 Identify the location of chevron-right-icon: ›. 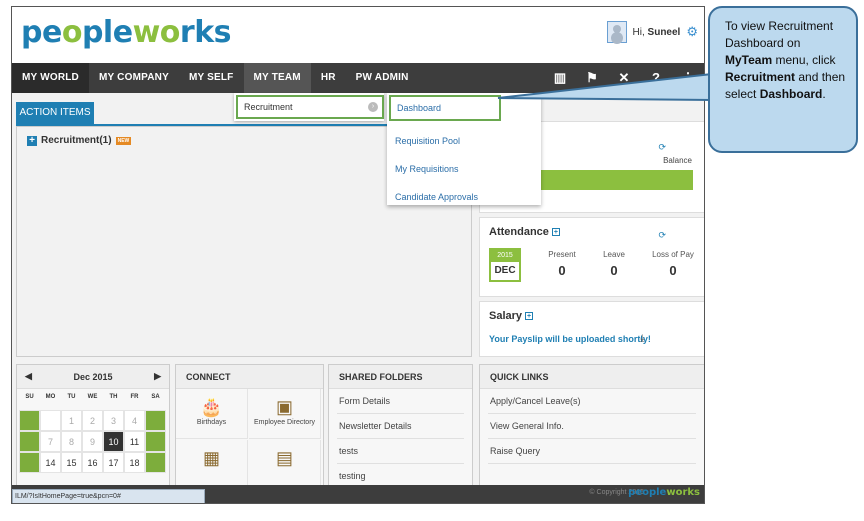
(373, 107).